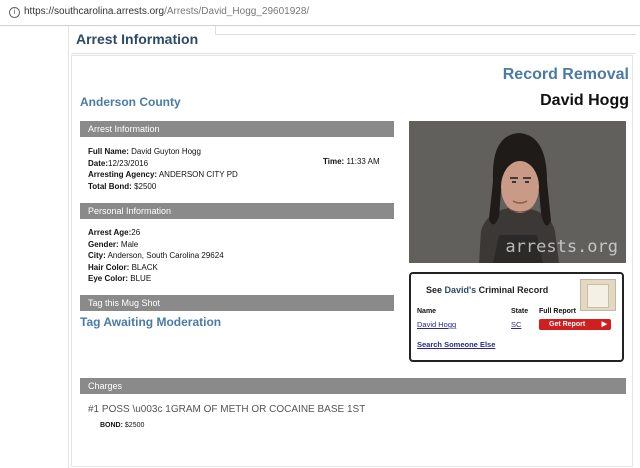  Describe the element at coordinates (14, 12) in the screenshot. I see `info-icon: i` at that location.